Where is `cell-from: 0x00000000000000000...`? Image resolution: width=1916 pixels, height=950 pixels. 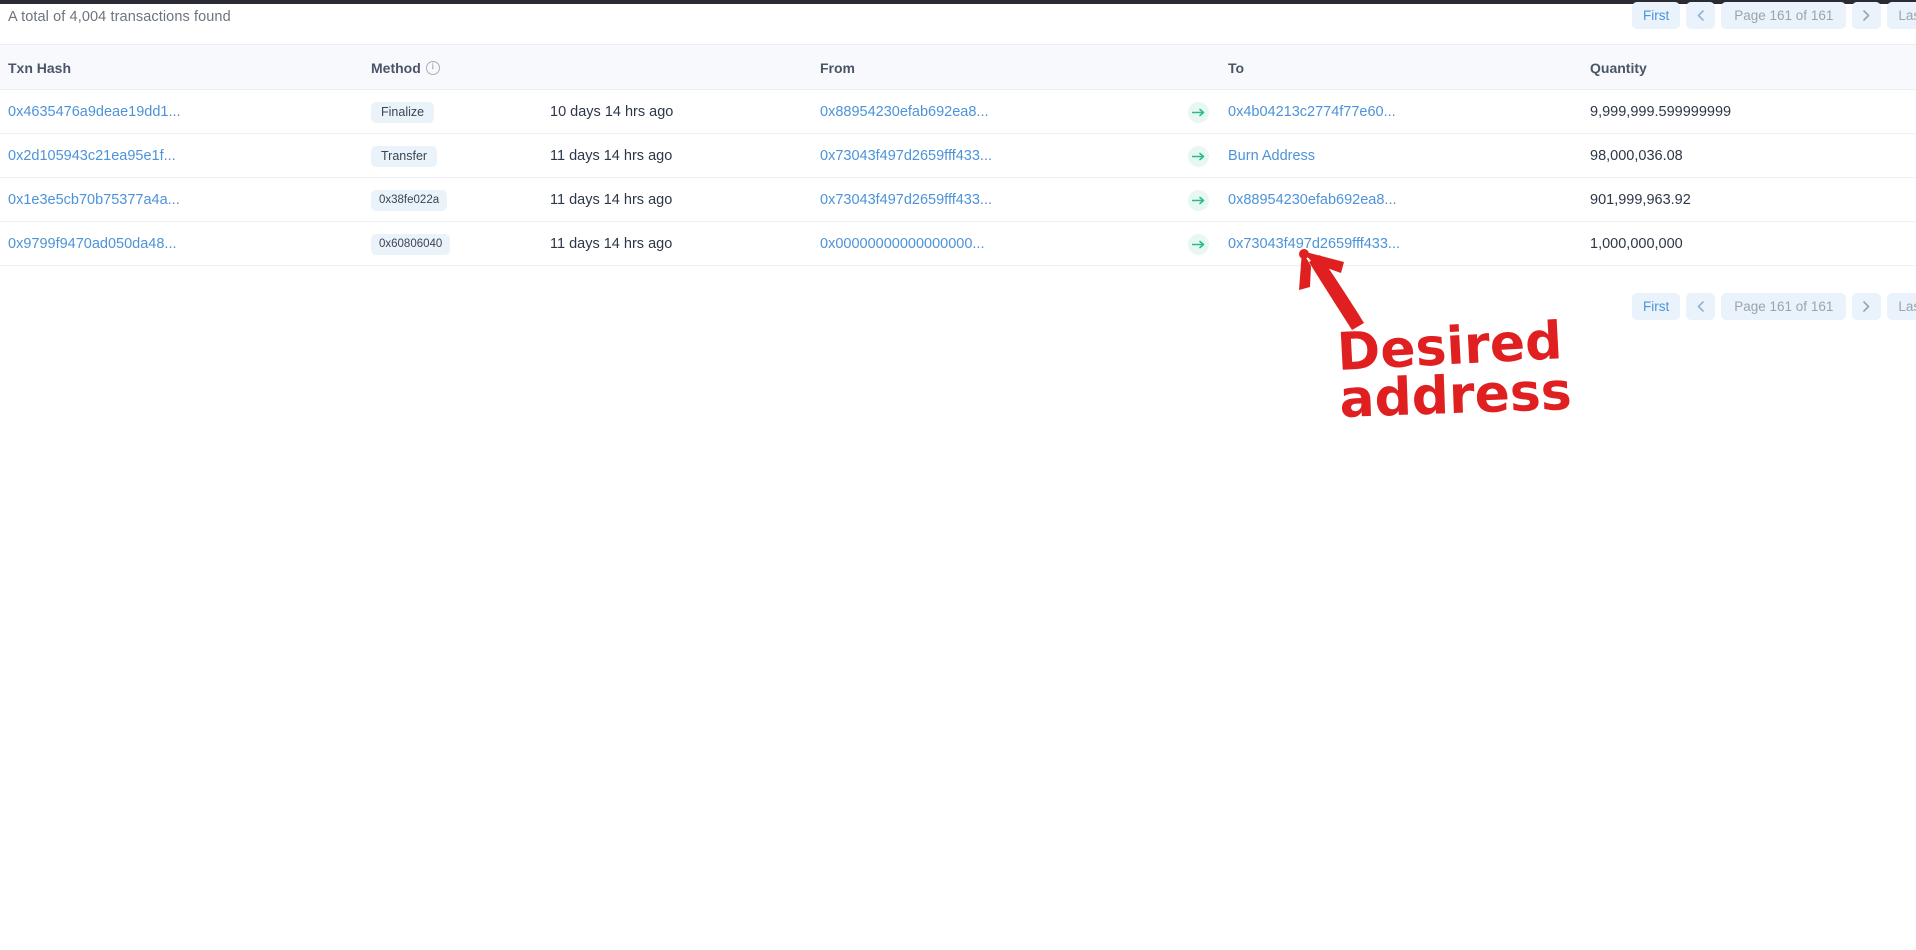
cell-from: 0x00000000000000000... is located at coordinates (902, 244).